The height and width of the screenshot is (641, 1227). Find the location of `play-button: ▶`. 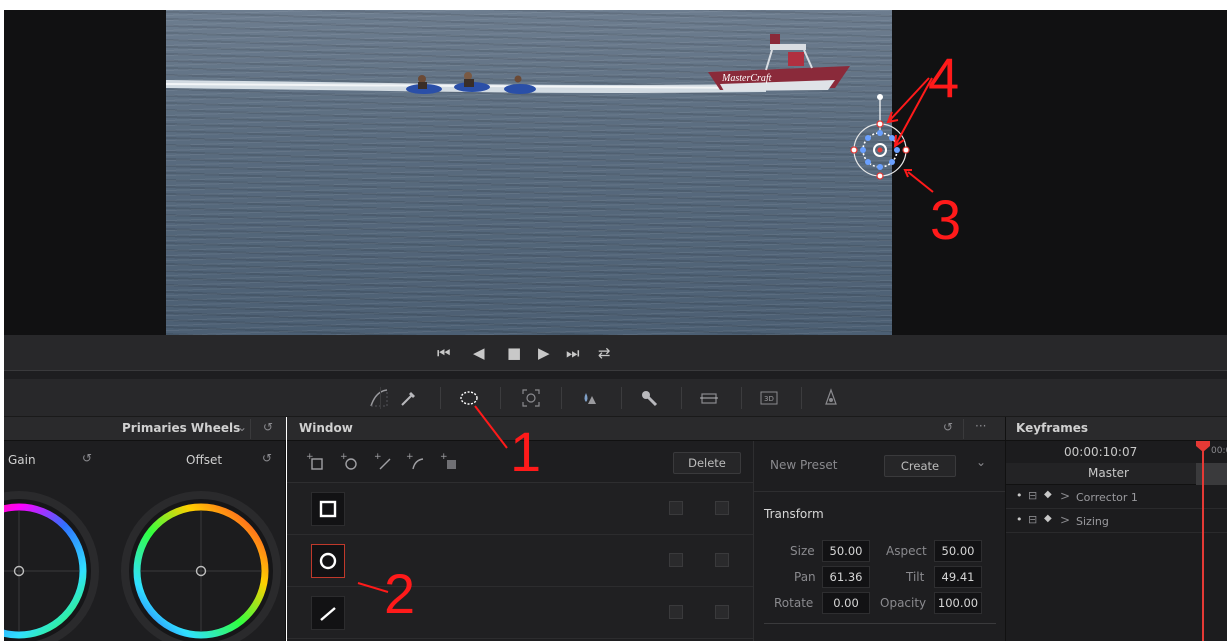

play-button: ▶ is located at coordinates (544, 353).